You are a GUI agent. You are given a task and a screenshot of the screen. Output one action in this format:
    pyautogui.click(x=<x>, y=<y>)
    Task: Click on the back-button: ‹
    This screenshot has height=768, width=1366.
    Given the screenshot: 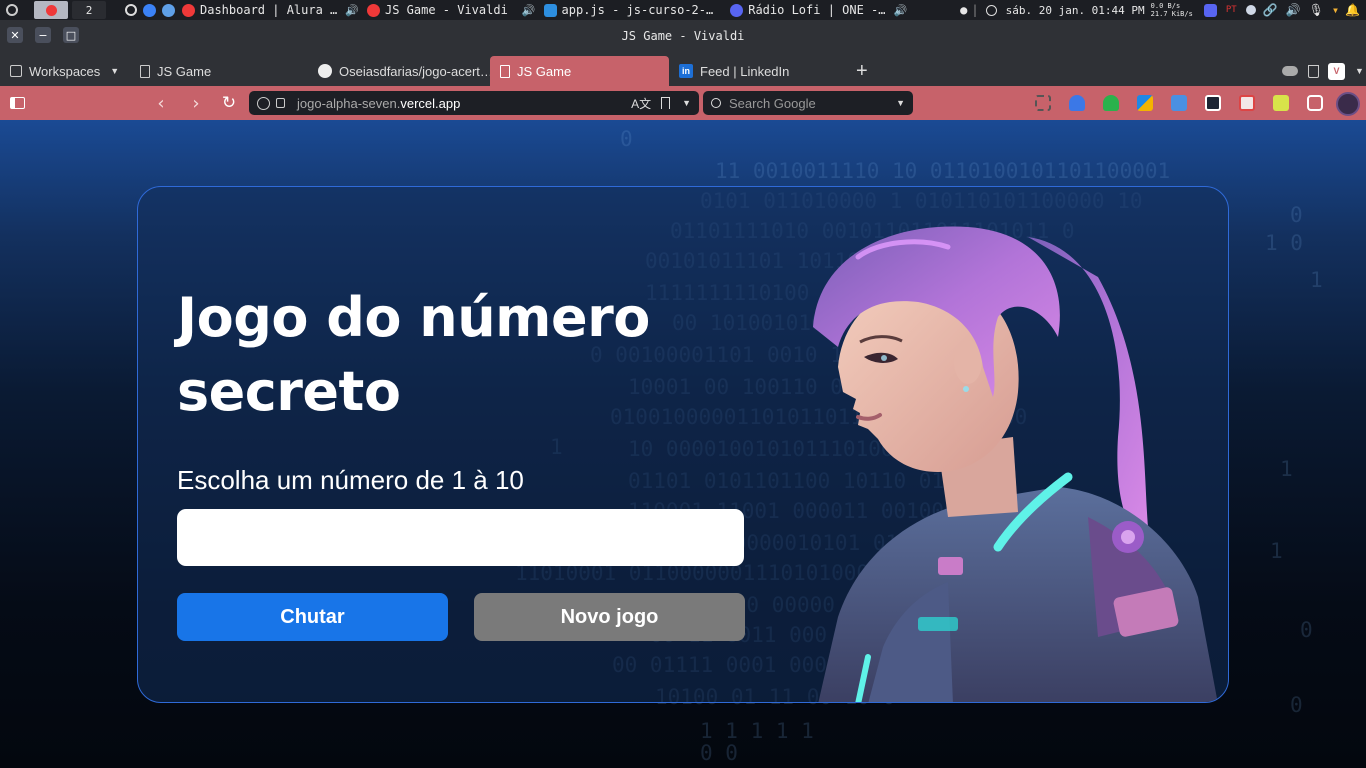 What is the action you would take?
    pyautogui.click(x=161, y=103)
    